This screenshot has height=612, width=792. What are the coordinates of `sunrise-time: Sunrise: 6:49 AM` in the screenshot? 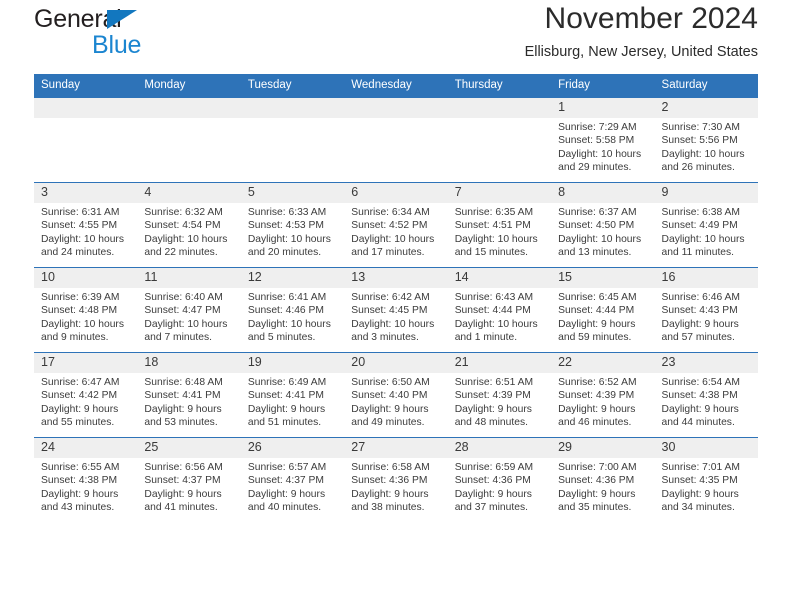 It's located at (287, 382).